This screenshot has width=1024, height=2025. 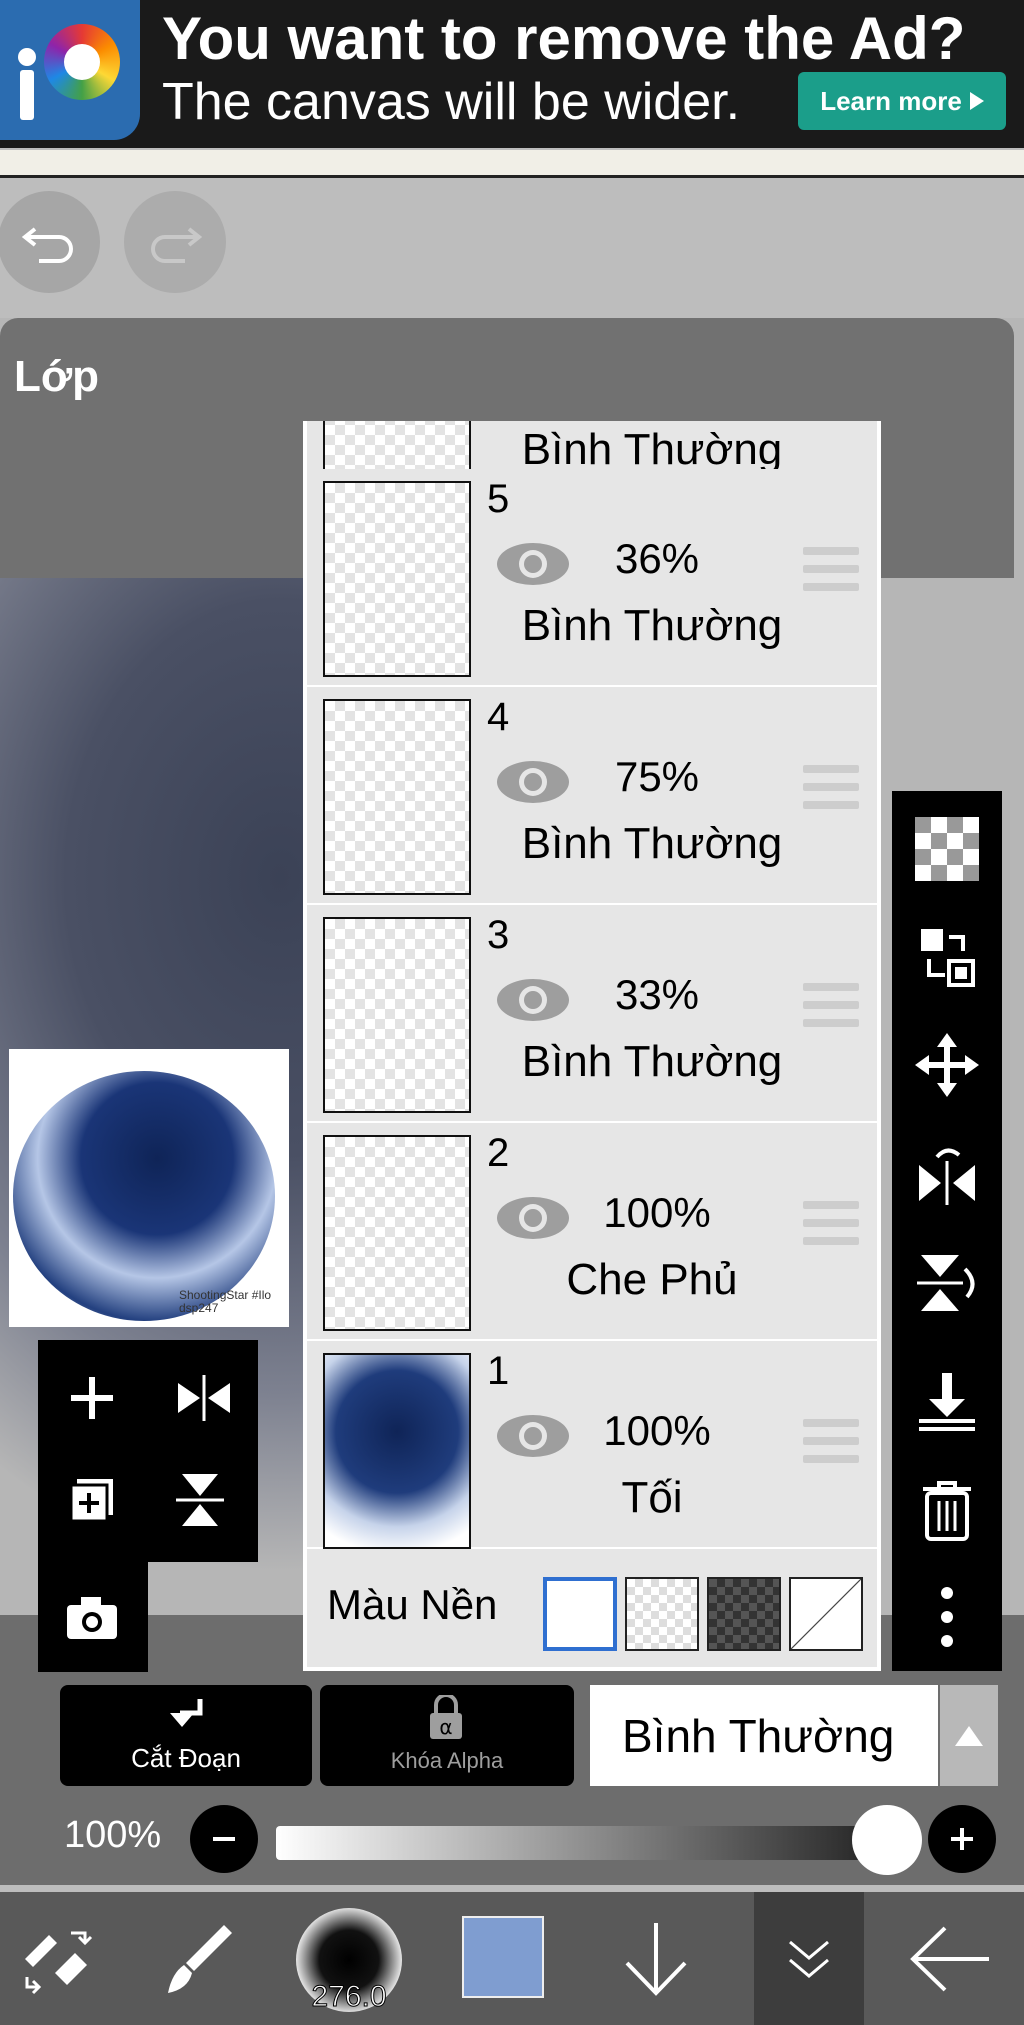 I want to click on layer-actions-bar, so click(x=947, y=1231).